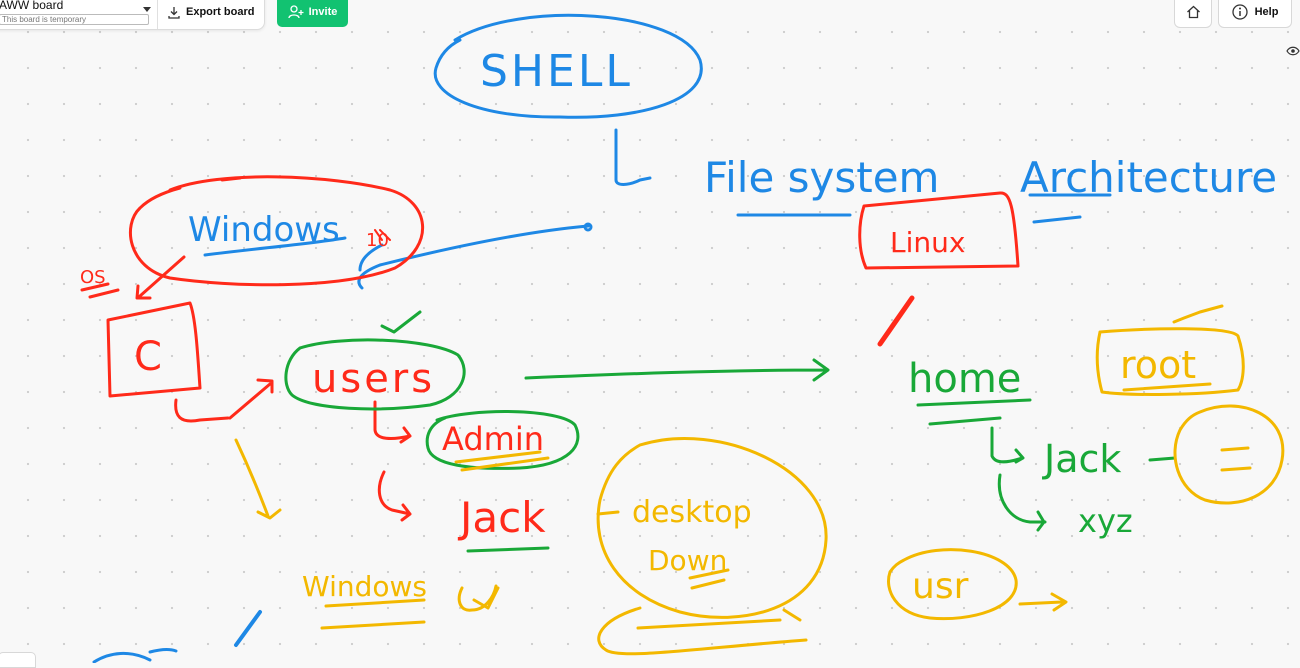  Describe the element at coordinates (401, 322) in the screenshot. I see `users-check` at that location.